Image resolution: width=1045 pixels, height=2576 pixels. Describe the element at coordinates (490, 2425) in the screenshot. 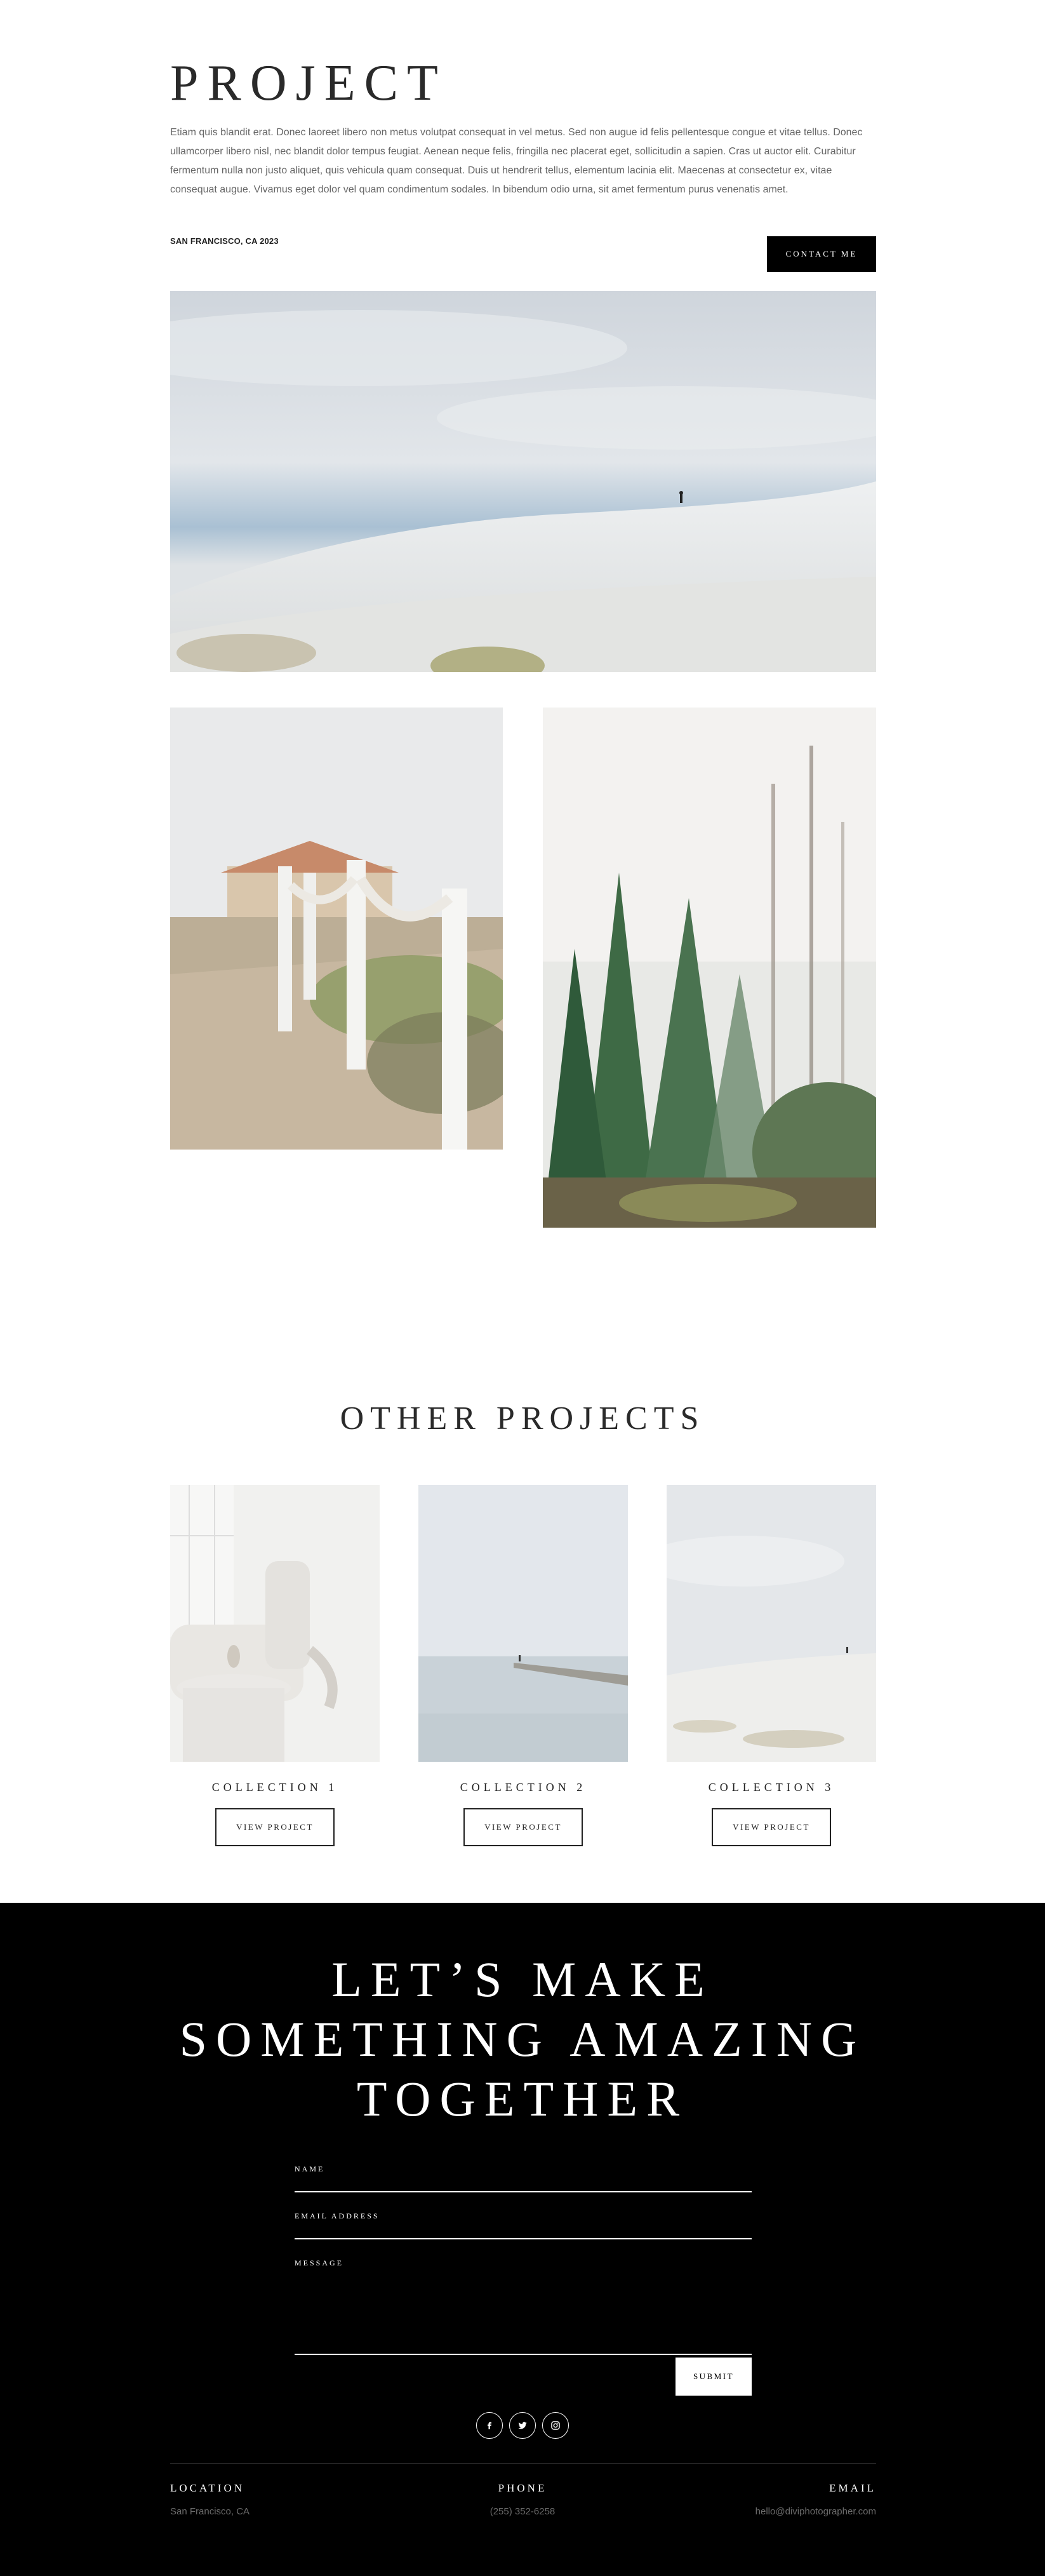

I see `facebook-icon` at that location.